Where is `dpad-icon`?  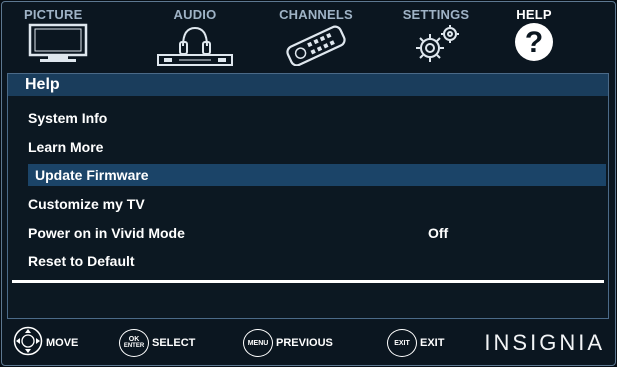 dpad-icon is located at coordinates (28, 343).